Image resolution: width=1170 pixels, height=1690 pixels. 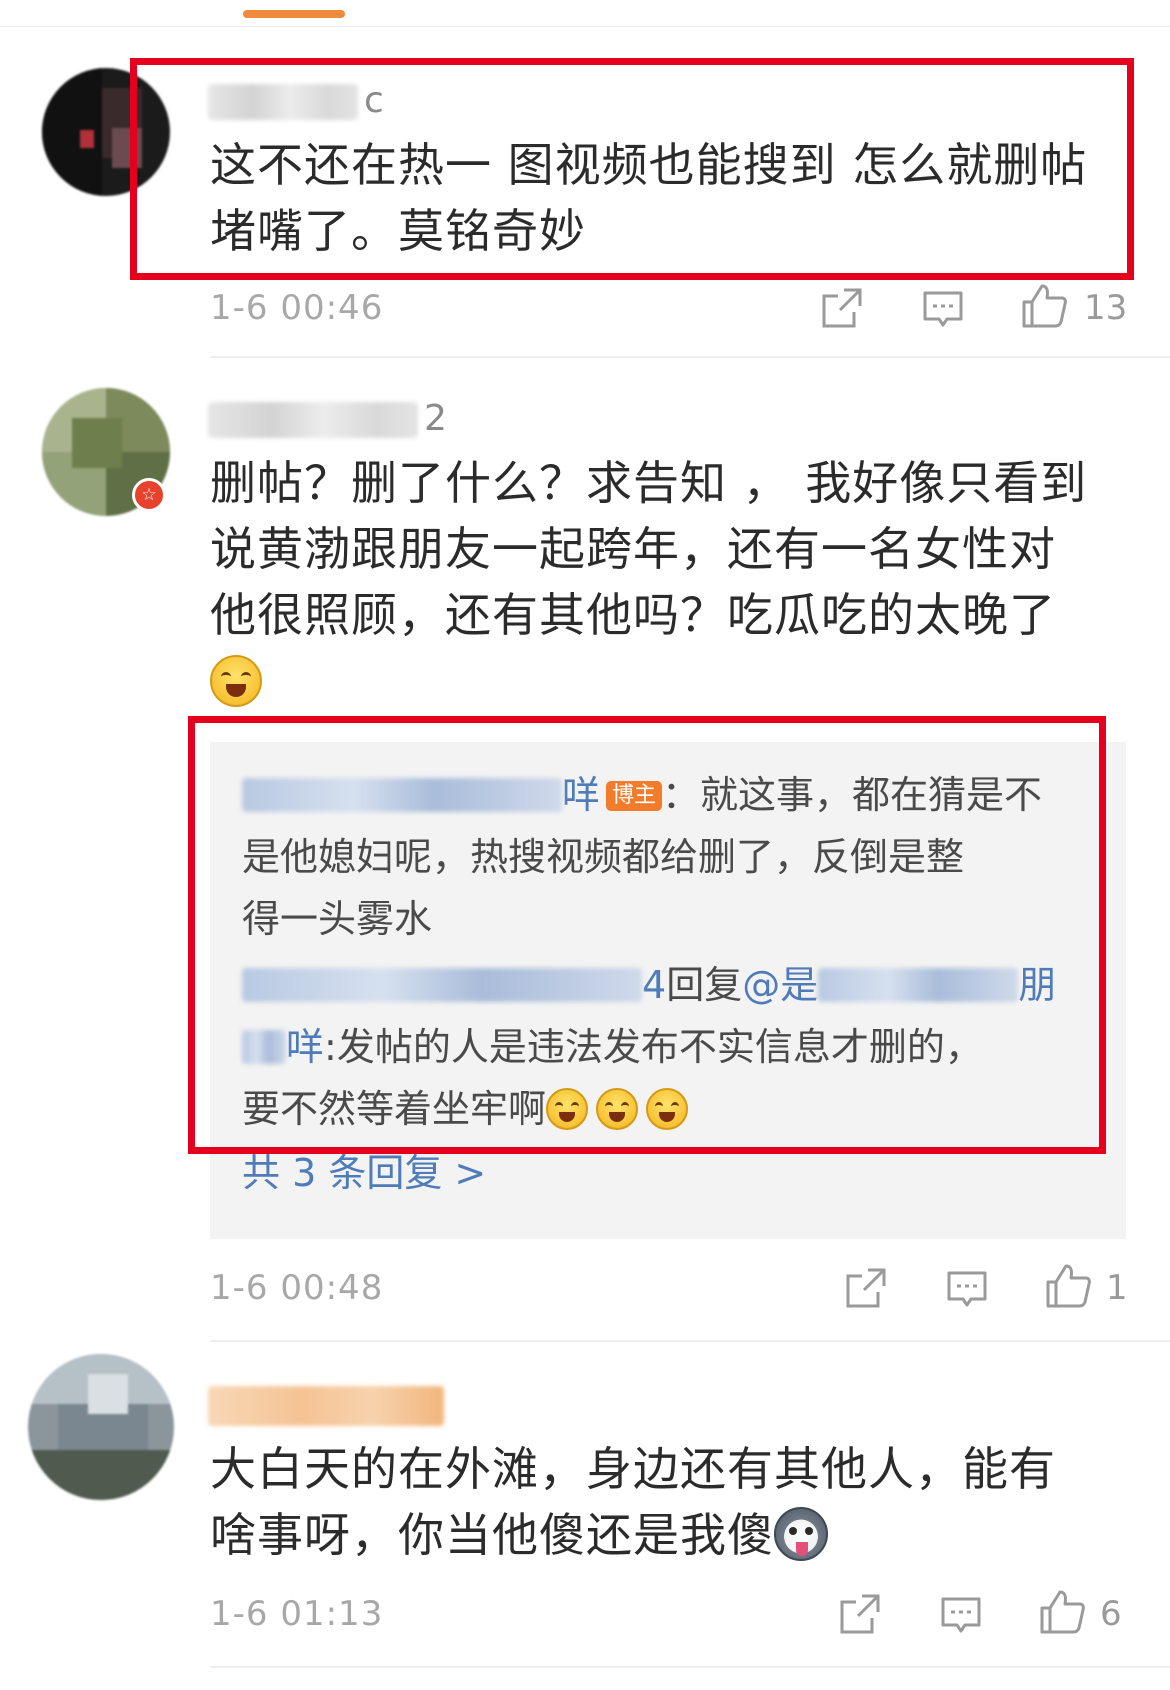 I want to click on comment-line: 说黄渤跟朋友一起跨年，还有一名女性对, so click(x=633, y=549).